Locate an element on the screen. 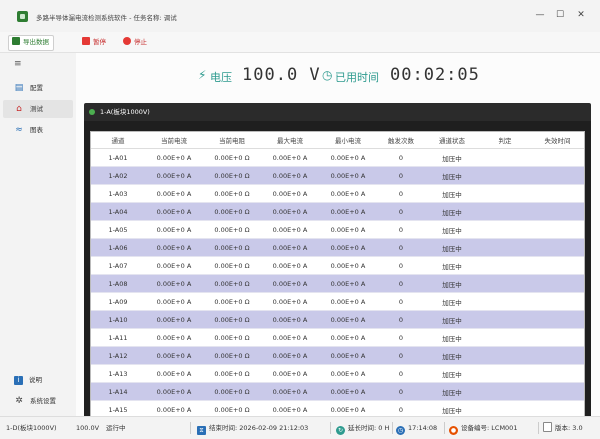 The width and height of the screenshot is (600, 439). table-cell: 1-A05 is located at coordinates (118, 229).